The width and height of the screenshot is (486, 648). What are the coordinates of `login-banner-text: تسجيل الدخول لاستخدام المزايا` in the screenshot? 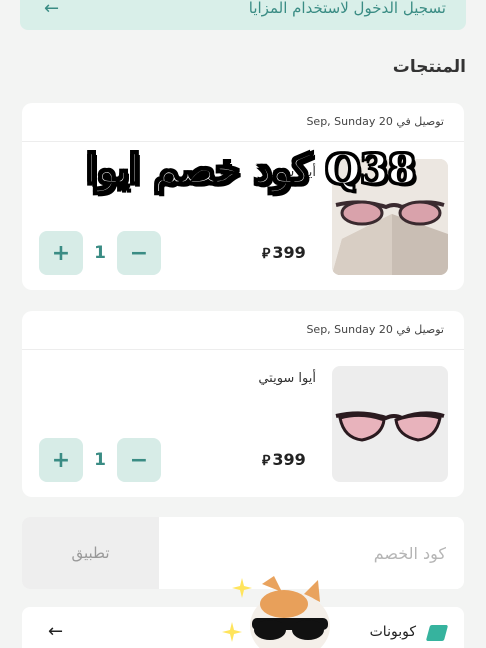 It's located at (347, 8).